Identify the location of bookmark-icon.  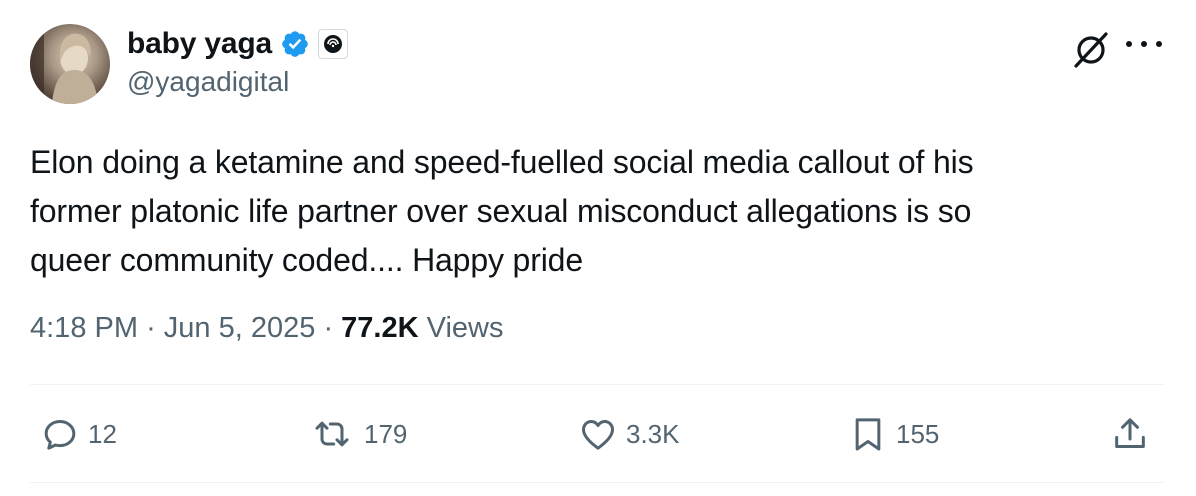
(868, 434).